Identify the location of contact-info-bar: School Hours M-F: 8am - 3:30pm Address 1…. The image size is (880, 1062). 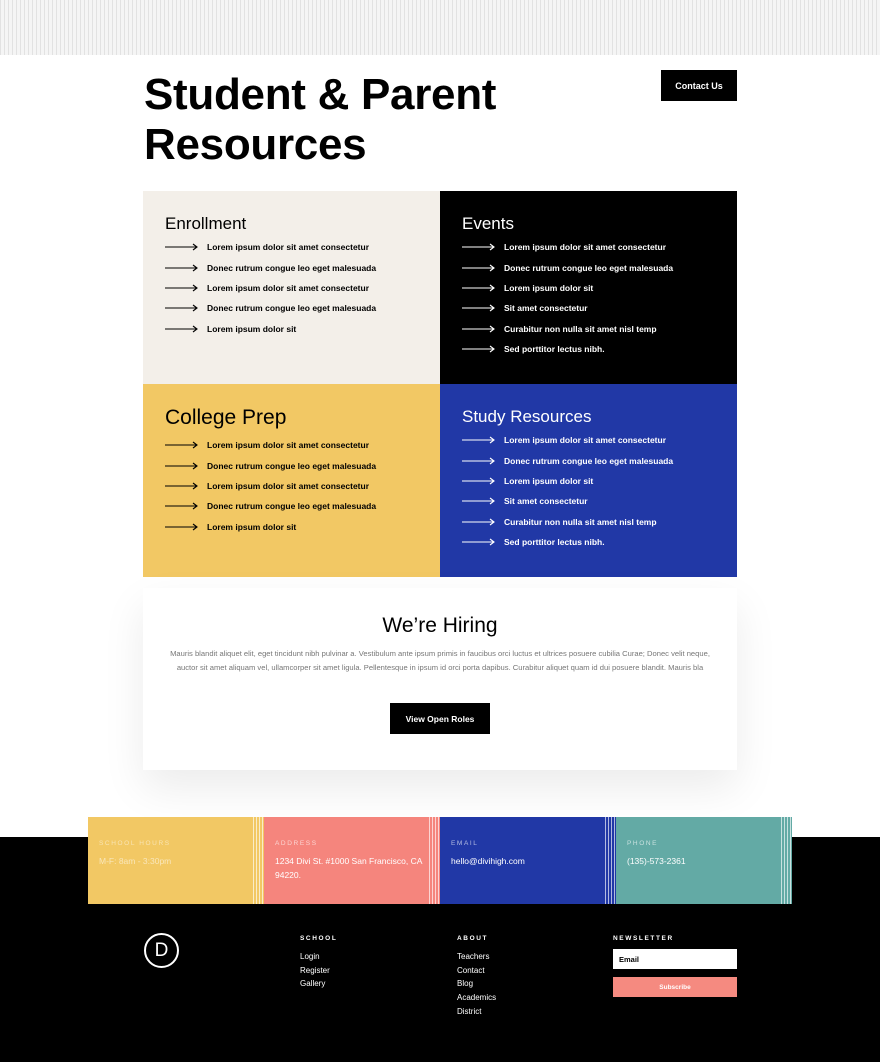
(440, 860).